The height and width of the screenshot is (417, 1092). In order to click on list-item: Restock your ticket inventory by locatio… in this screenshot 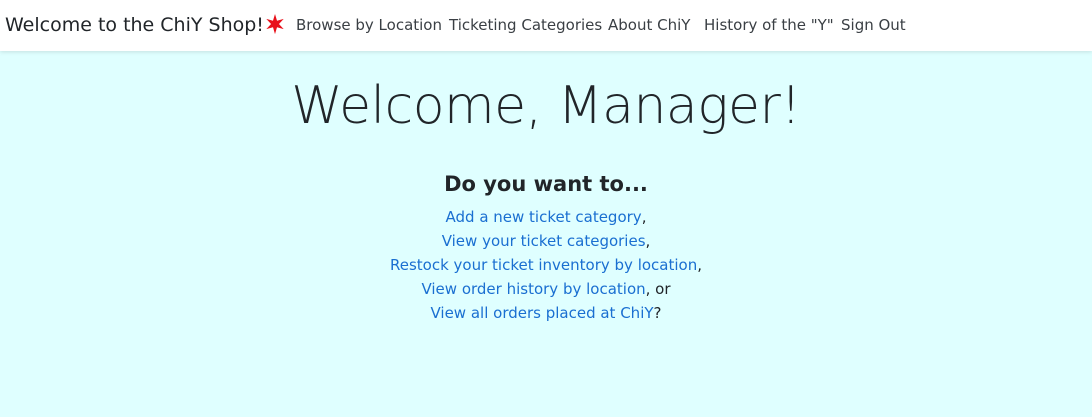, I will do `click(546, 265)`.